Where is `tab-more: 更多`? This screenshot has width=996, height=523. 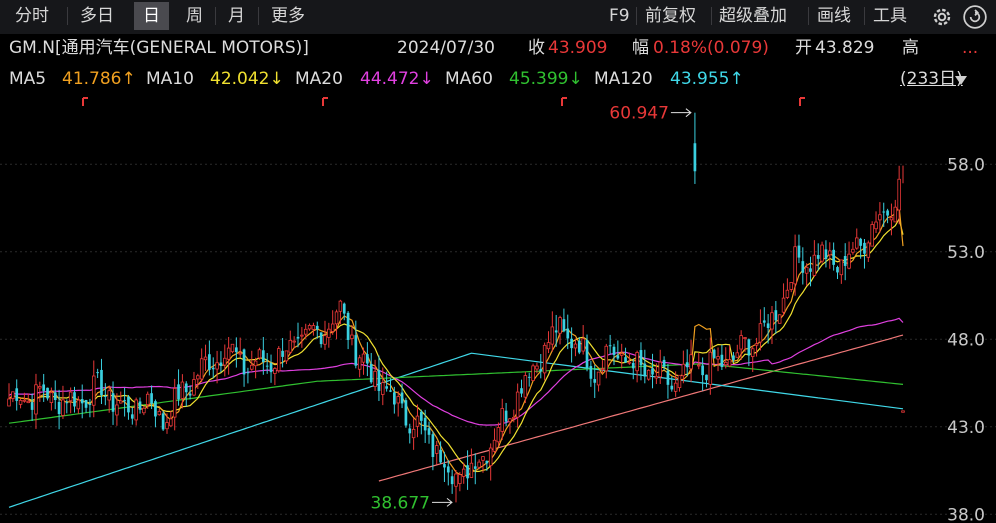
tab-more: 更多 is located at coordinates (288, 16).